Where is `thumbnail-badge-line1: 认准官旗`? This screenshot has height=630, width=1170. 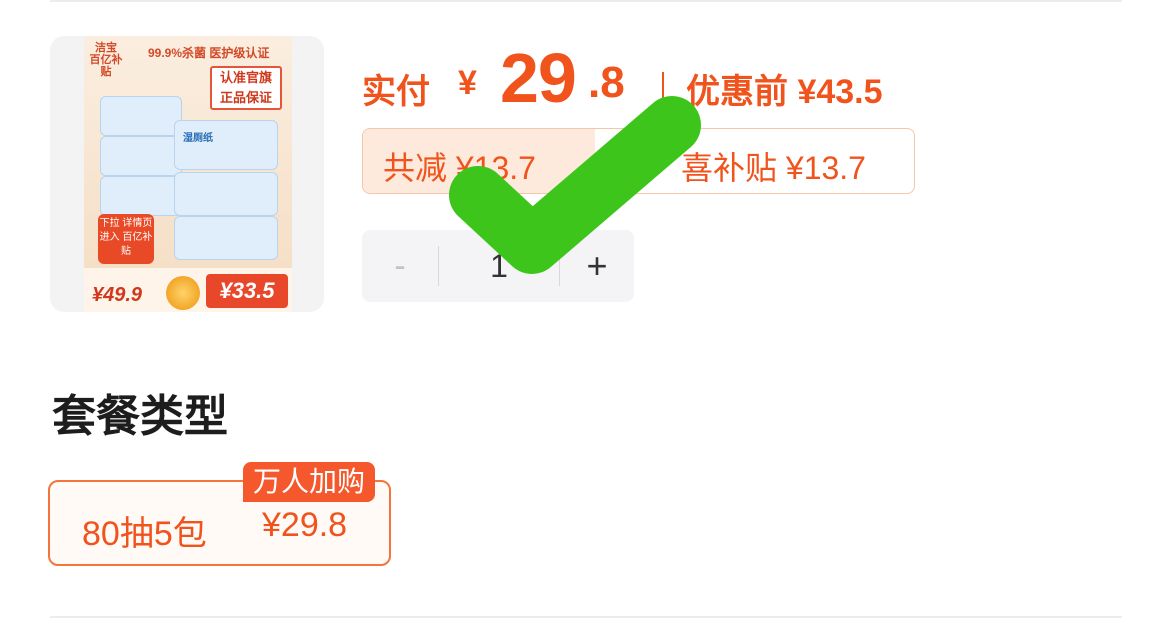 thumbnail-badge-line1: 认准官旗 is located at coordinates (245, 77).